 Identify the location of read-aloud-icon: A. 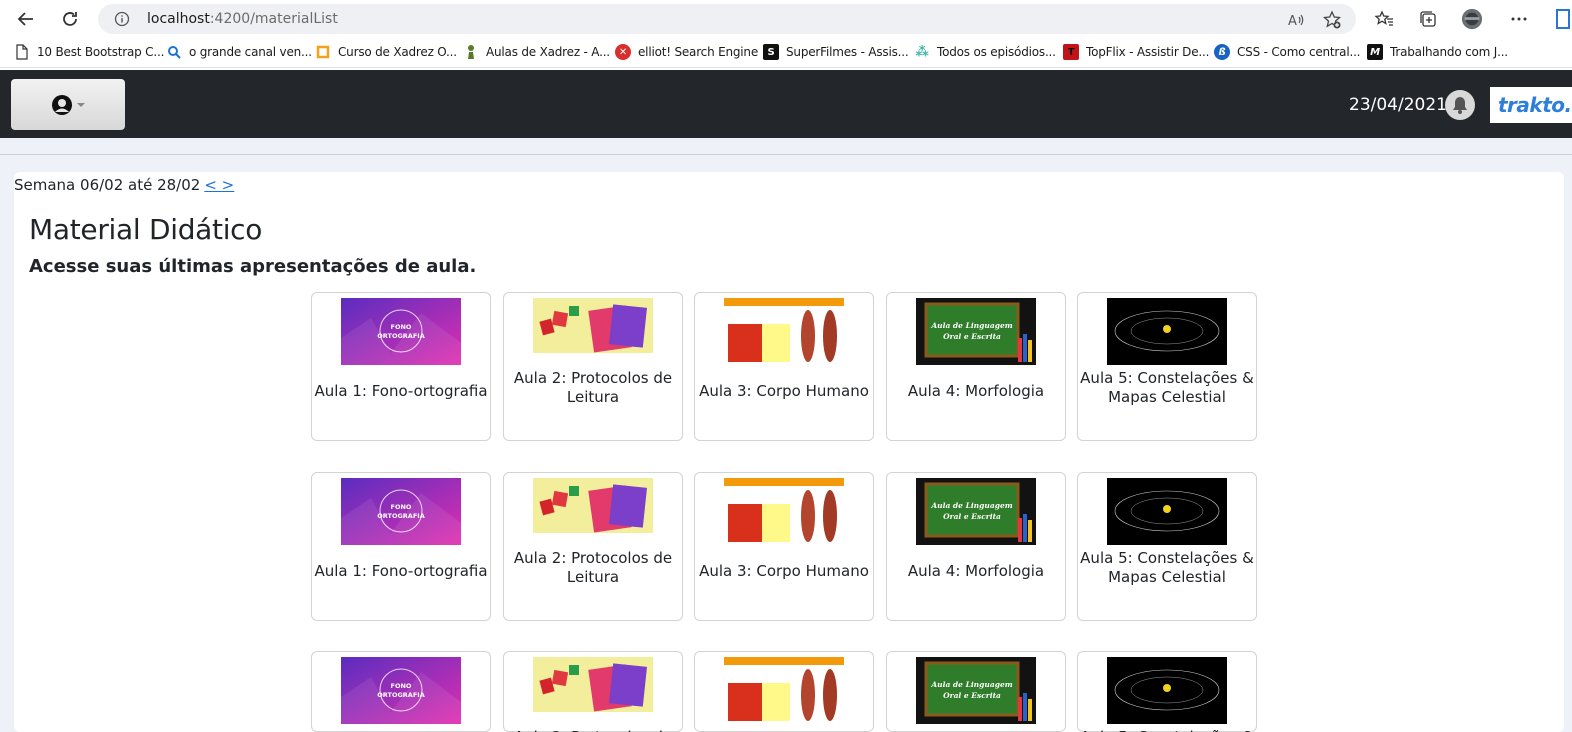
(1296, 20).